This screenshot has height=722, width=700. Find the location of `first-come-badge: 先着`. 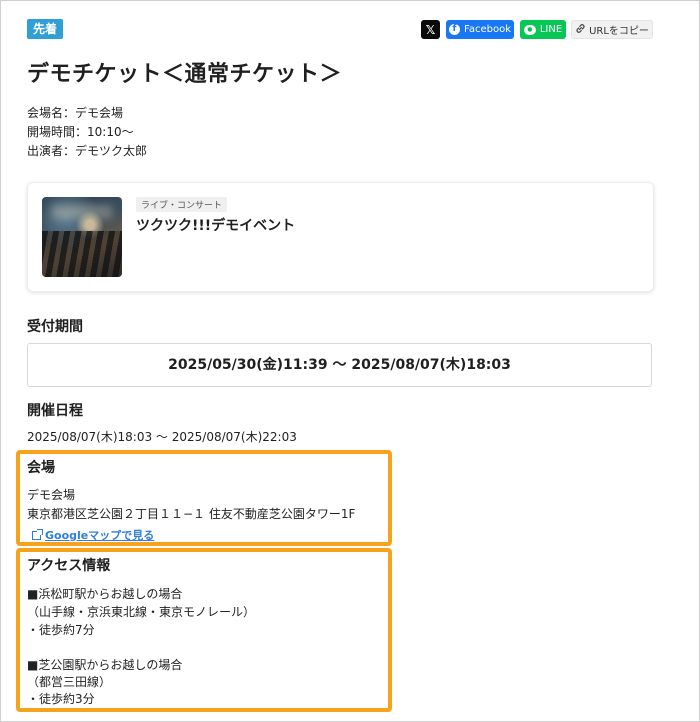

first-come-badge: 先着 is located at coordinates (45, 29).